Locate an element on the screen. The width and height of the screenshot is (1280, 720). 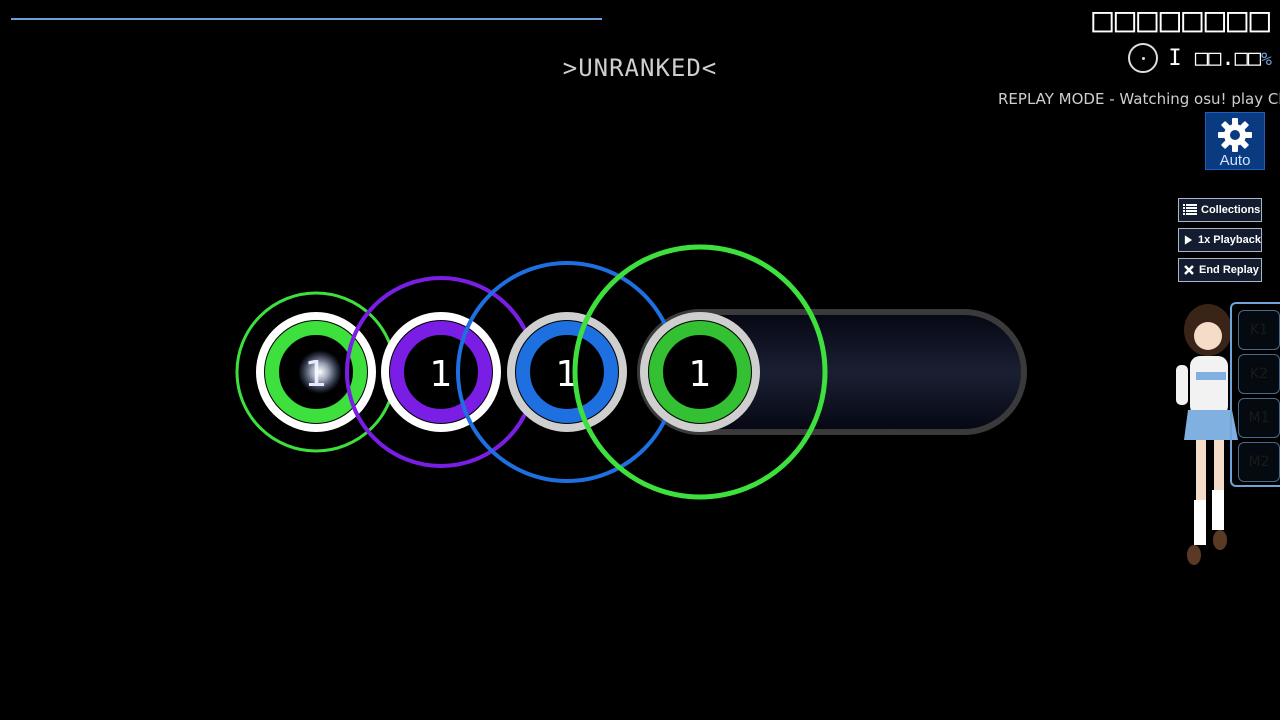
mascot-character is located at coordinates (1207, 434).